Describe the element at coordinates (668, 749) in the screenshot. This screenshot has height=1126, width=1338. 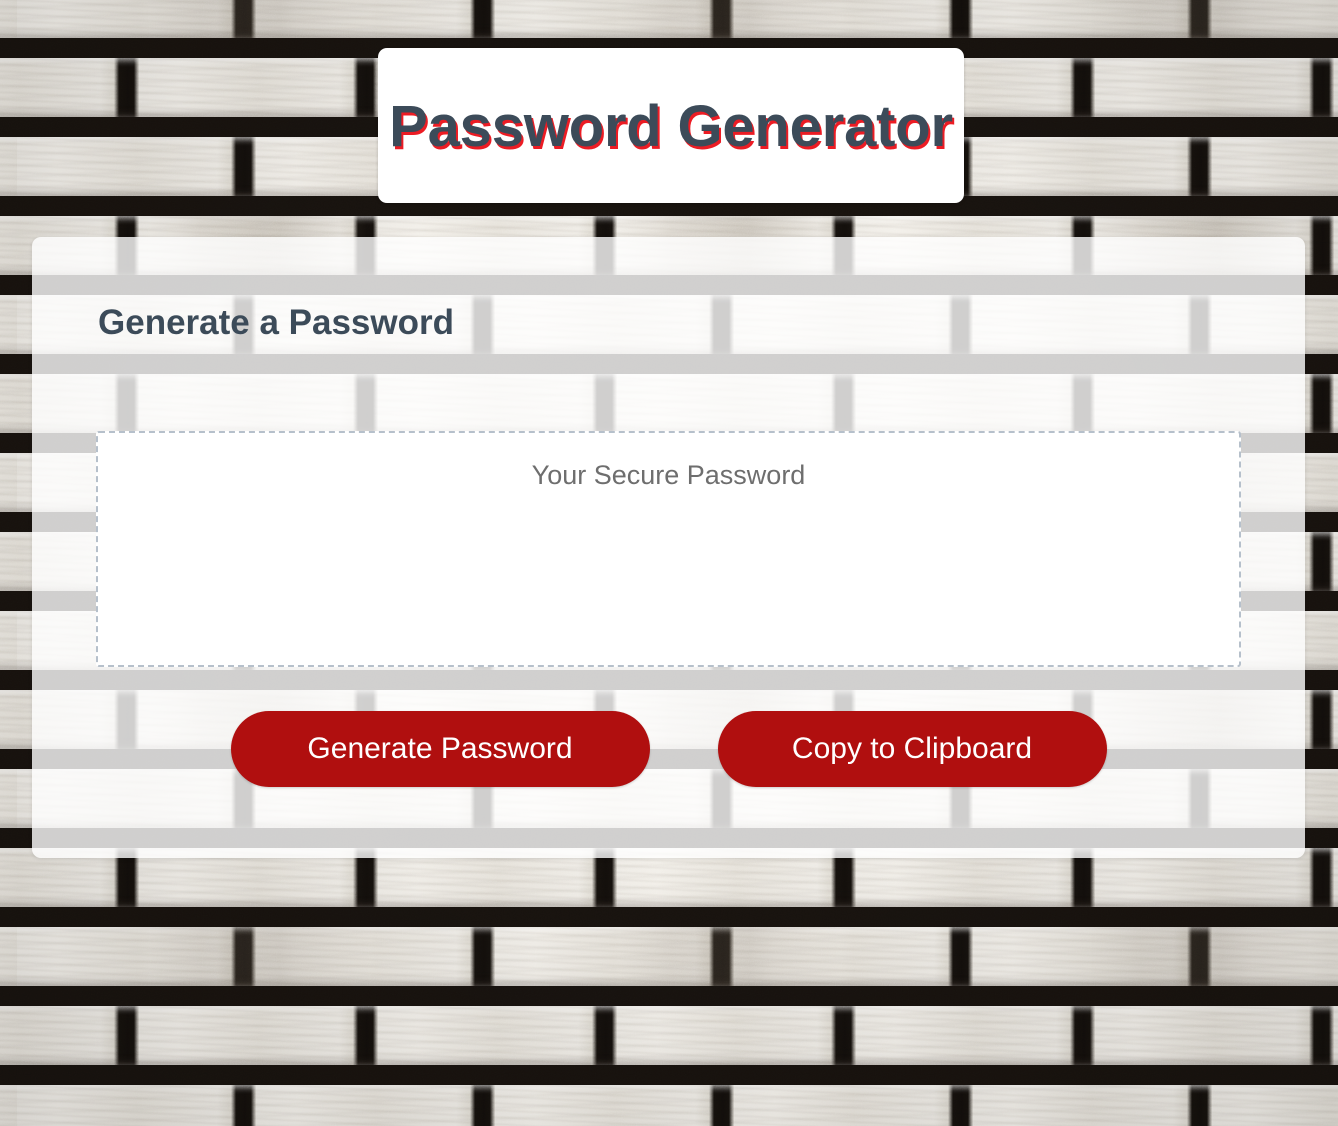
I see `button-row: Generate Password Copy to Clipboard` at that location.